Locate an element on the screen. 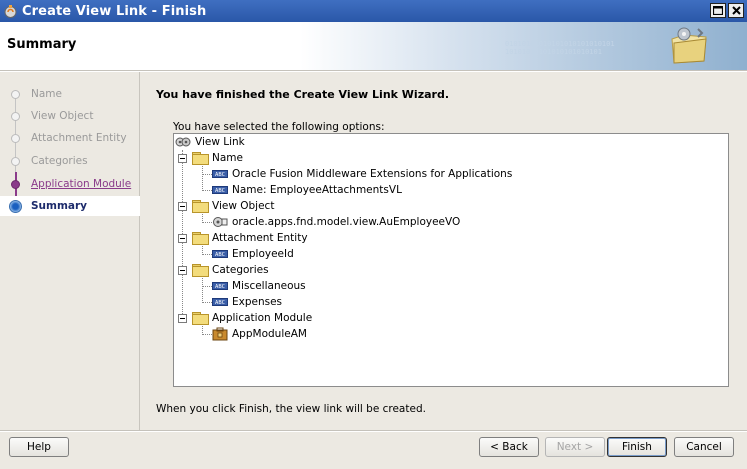 The width and height of the screenshot is (747, 469). tree-group-name: Name is located at coordinates (217, 158).